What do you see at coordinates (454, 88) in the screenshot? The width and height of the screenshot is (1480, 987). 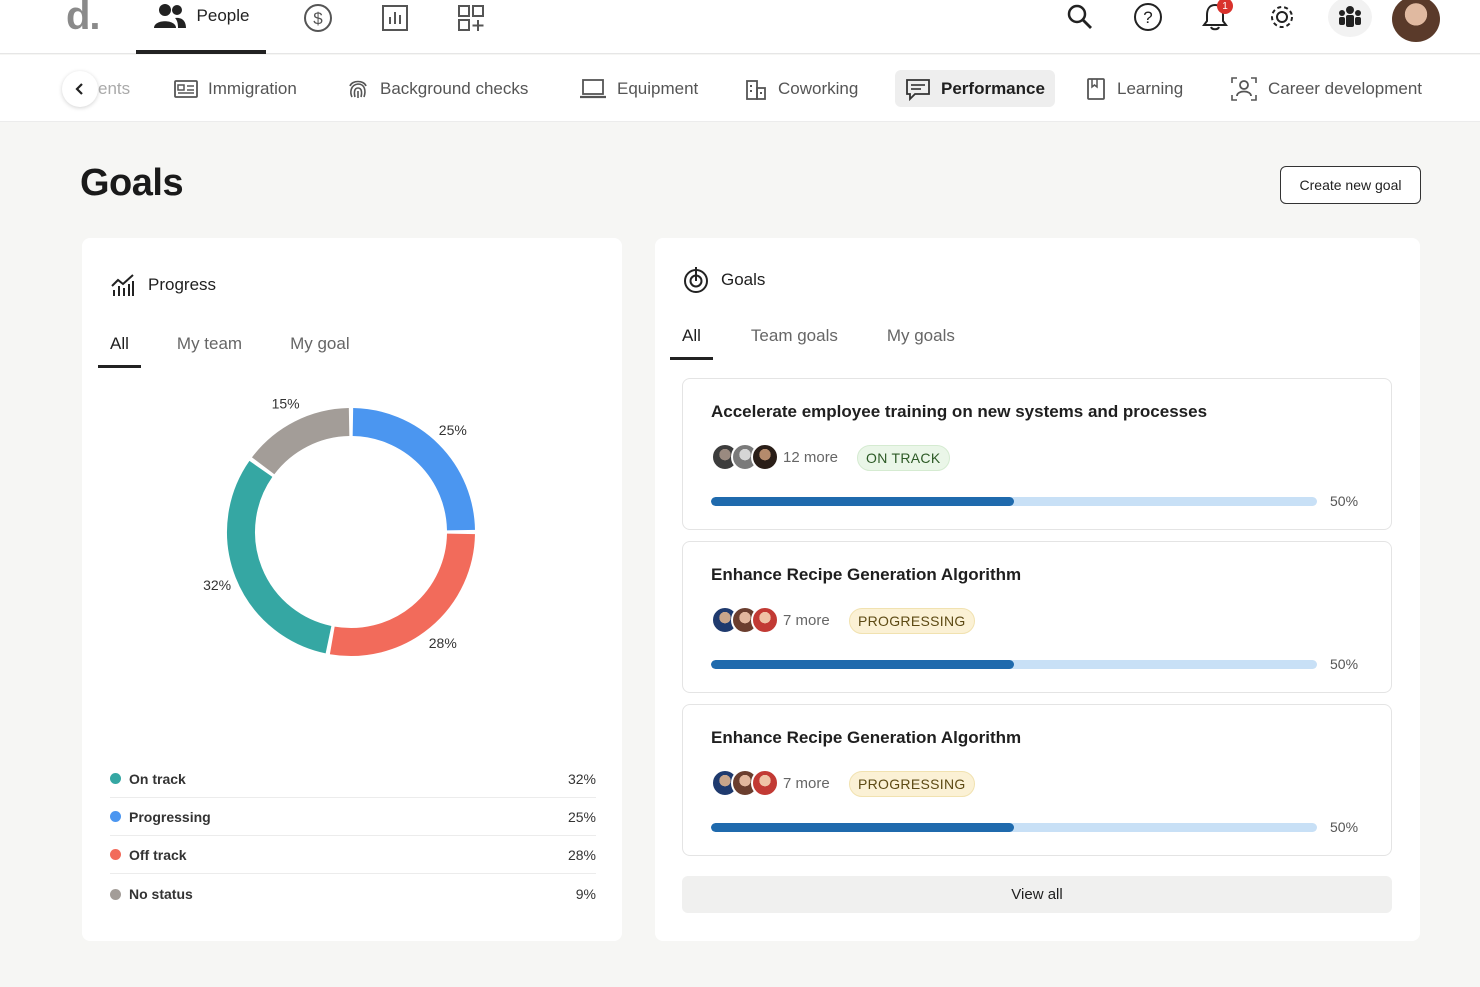 I see `subtab-label: Background checks` at bounding box center [454, 88].